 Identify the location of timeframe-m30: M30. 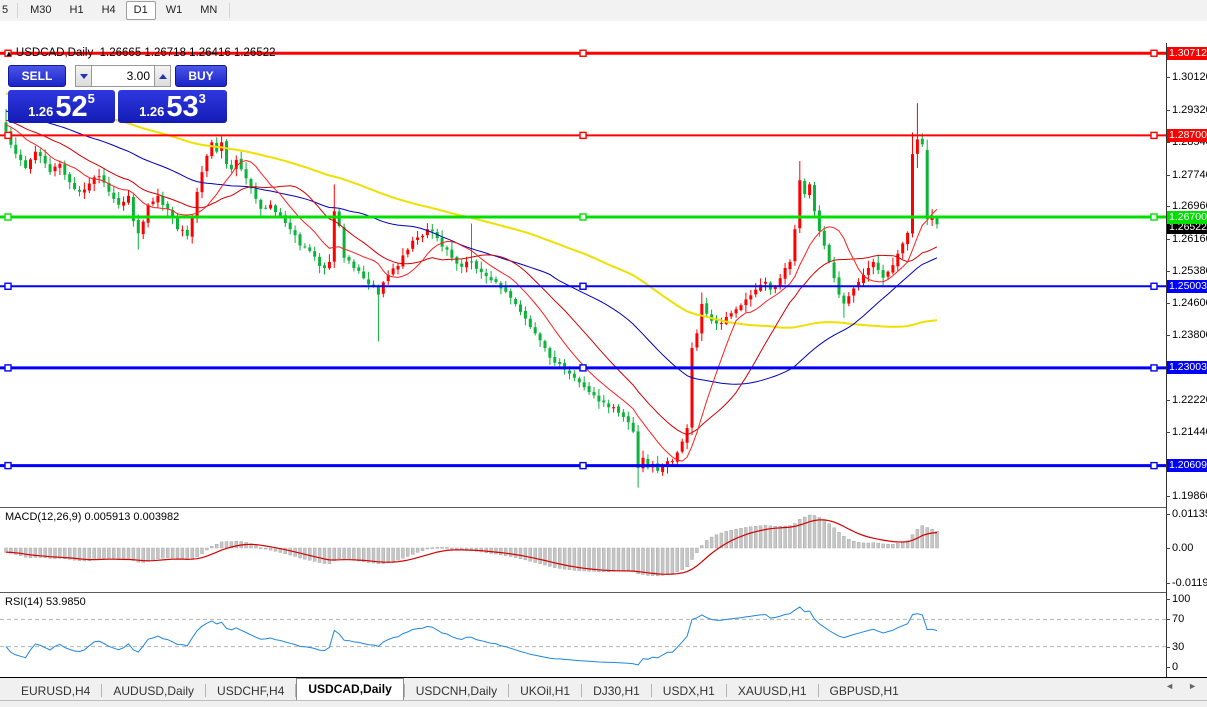
(40, 10).